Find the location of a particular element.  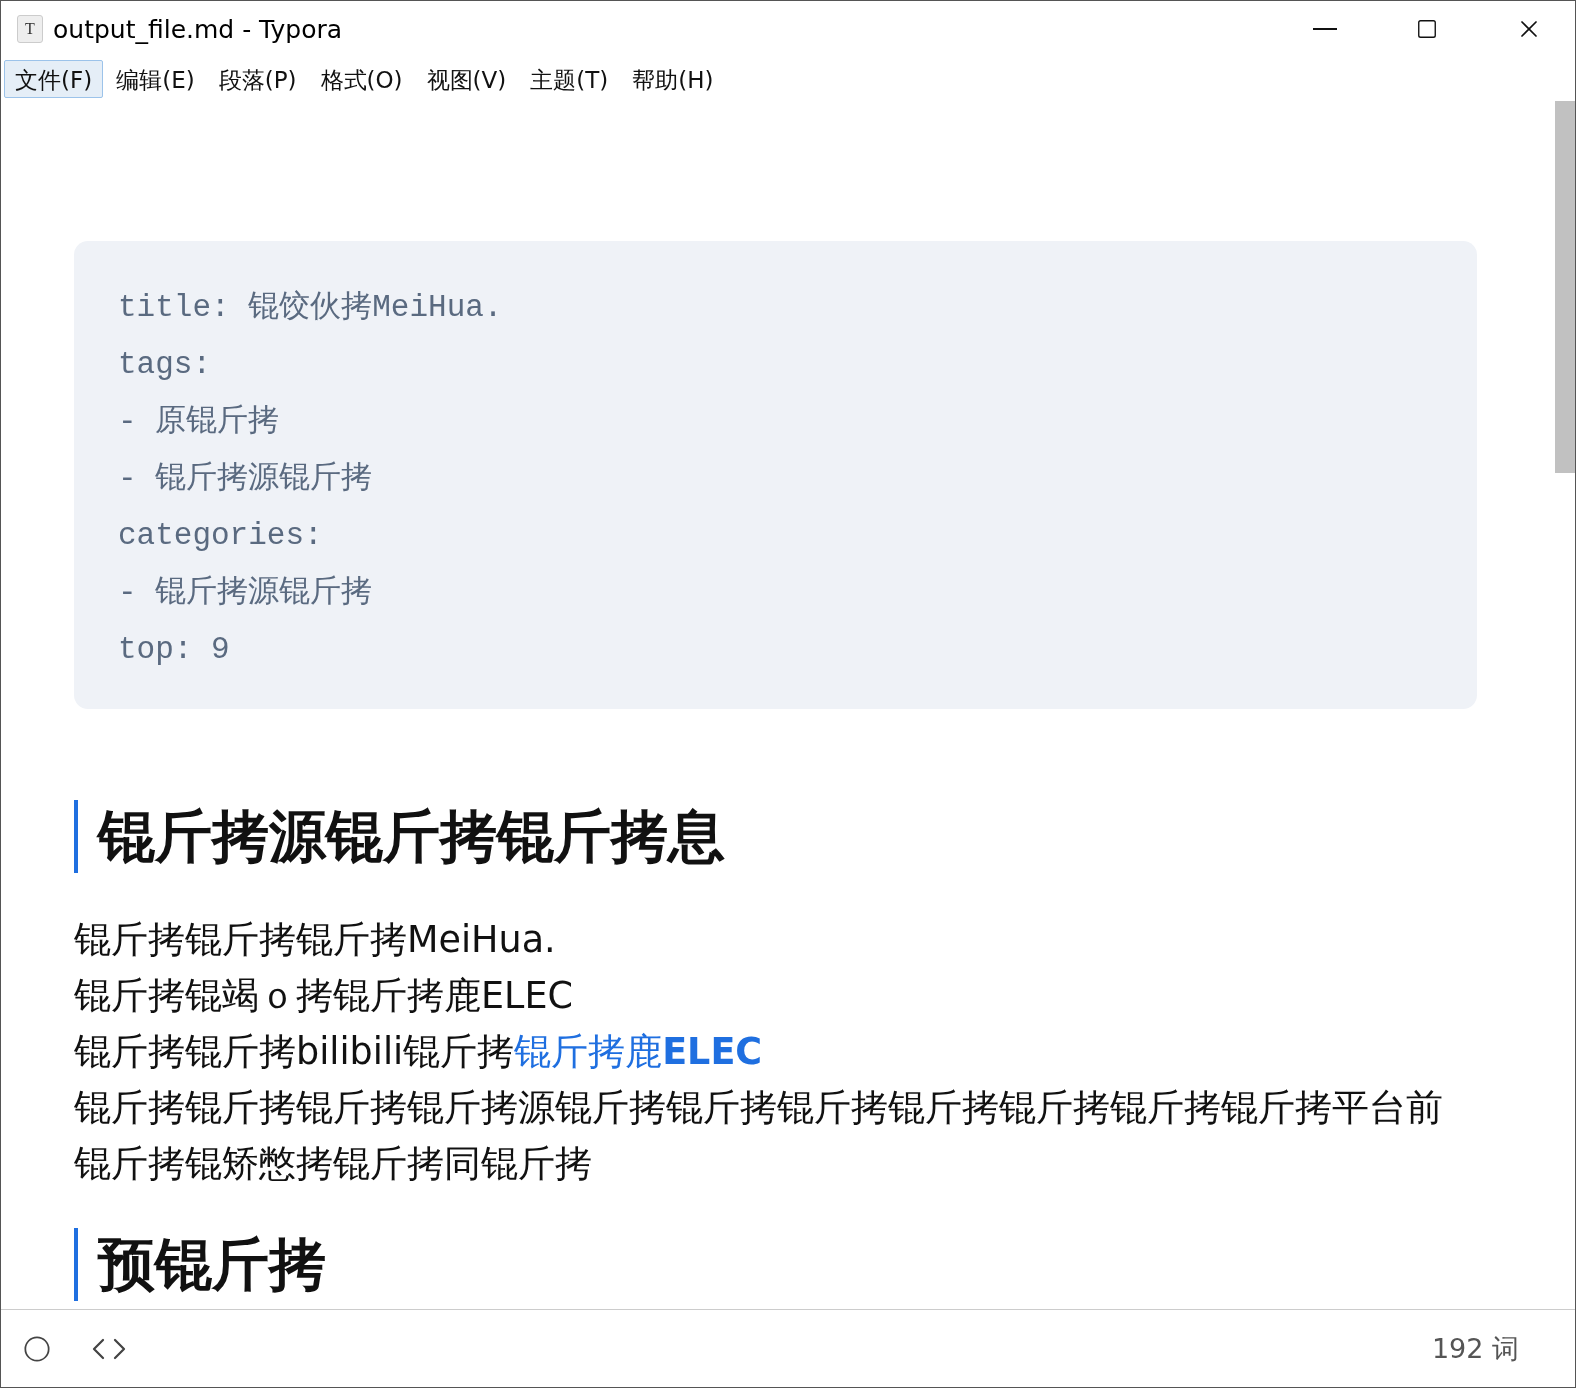

front-matter-line: categories: is located at coordinates (221, 536).